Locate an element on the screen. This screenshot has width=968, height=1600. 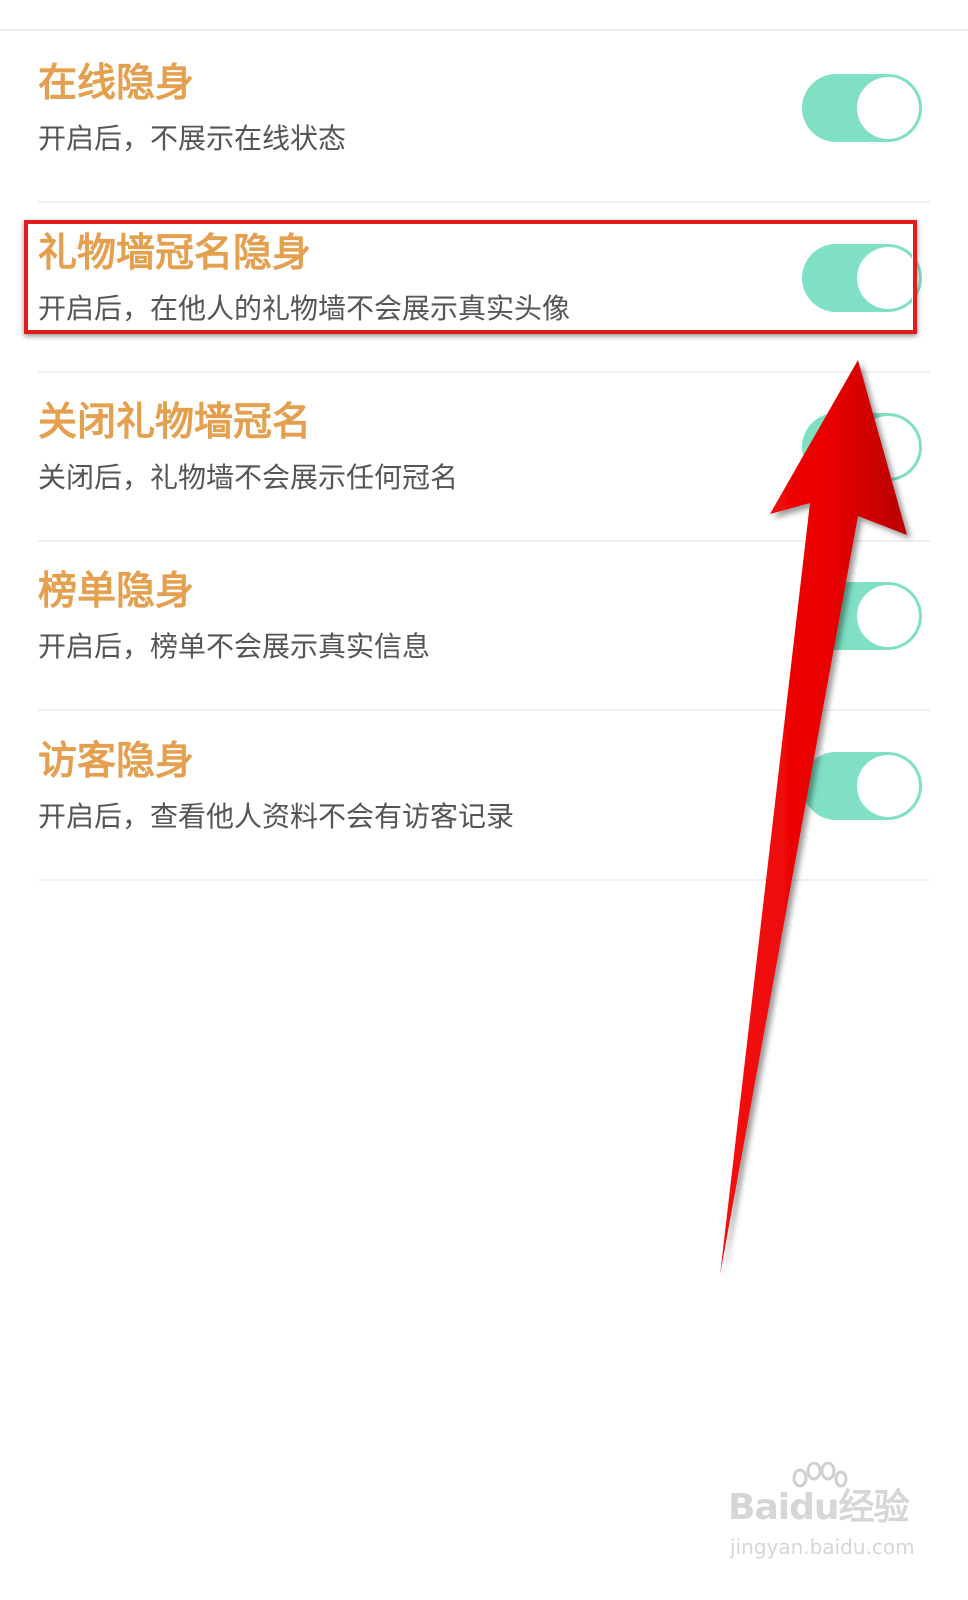
ranking-invisible-toggle is located at coordinates (862, 616).